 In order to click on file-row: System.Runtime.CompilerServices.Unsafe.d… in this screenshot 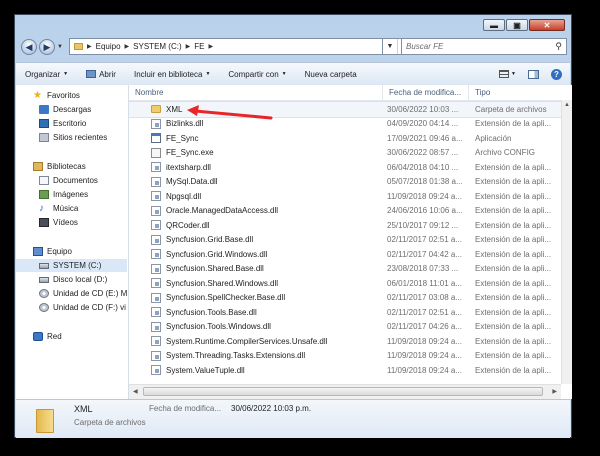, I will do `click(345, 341)`.